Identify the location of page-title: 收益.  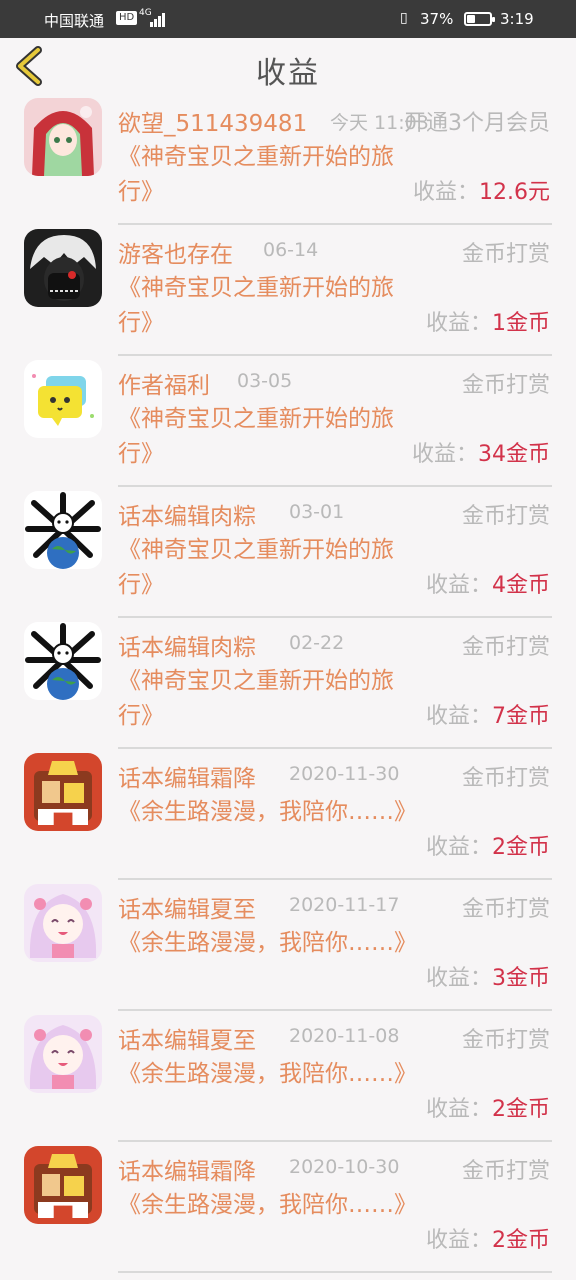
(288, 73).